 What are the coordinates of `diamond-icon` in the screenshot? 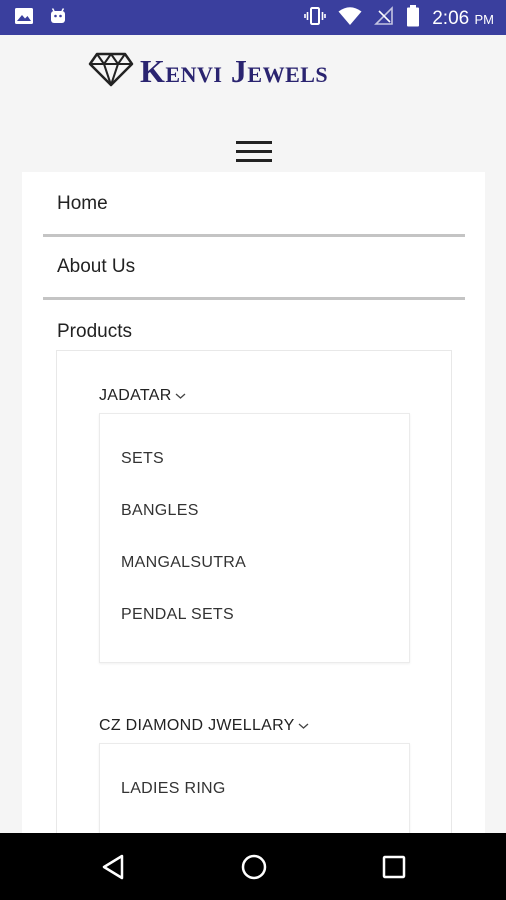 It's located at (111, 71).